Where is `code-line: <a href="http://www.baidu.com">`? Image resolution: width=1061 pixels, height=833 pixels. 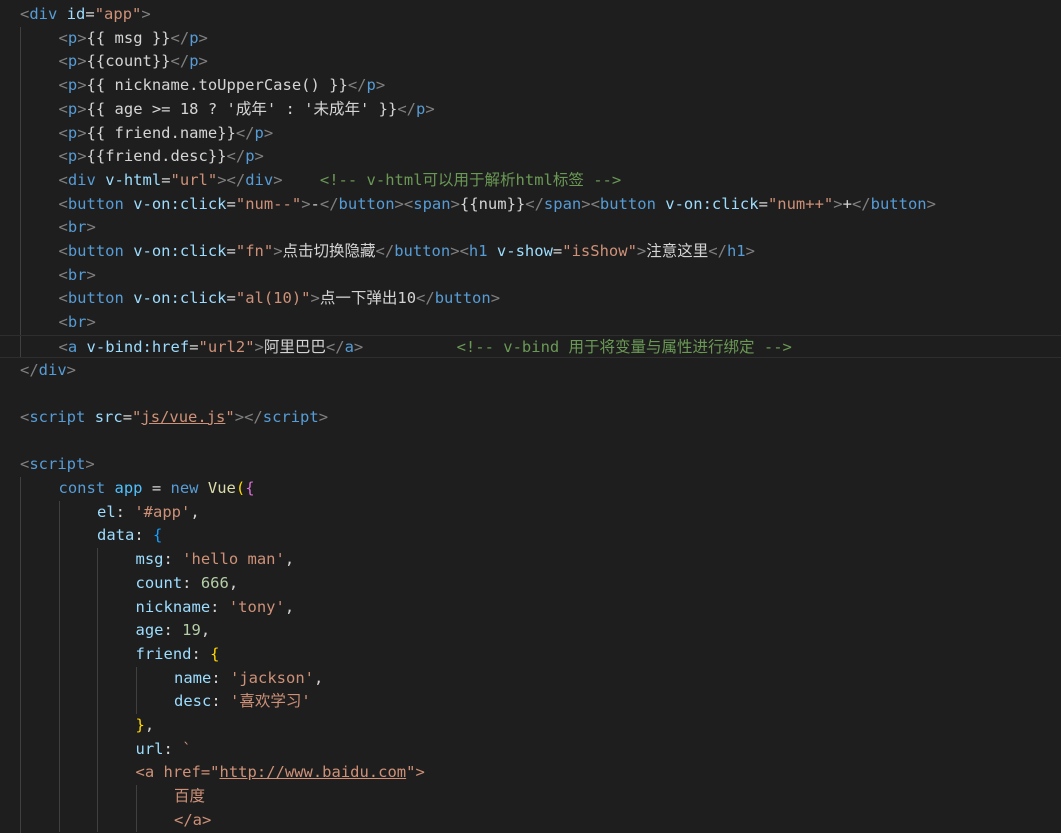 code-line: <a href="http://www.baidu.com"> is located at coordinates (530, 773).